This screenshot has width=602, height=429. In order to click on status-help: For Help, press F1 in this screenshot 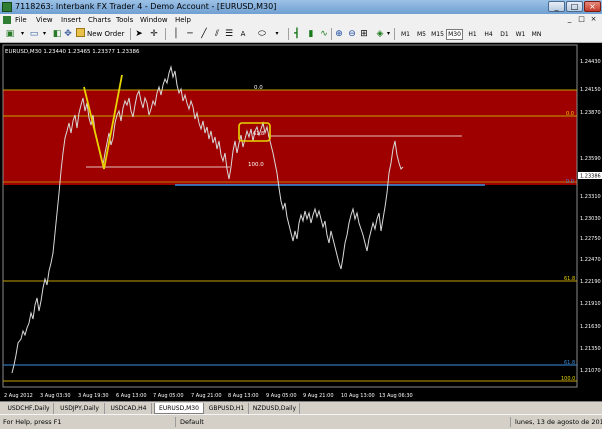, I will do `click(32, 422)`.